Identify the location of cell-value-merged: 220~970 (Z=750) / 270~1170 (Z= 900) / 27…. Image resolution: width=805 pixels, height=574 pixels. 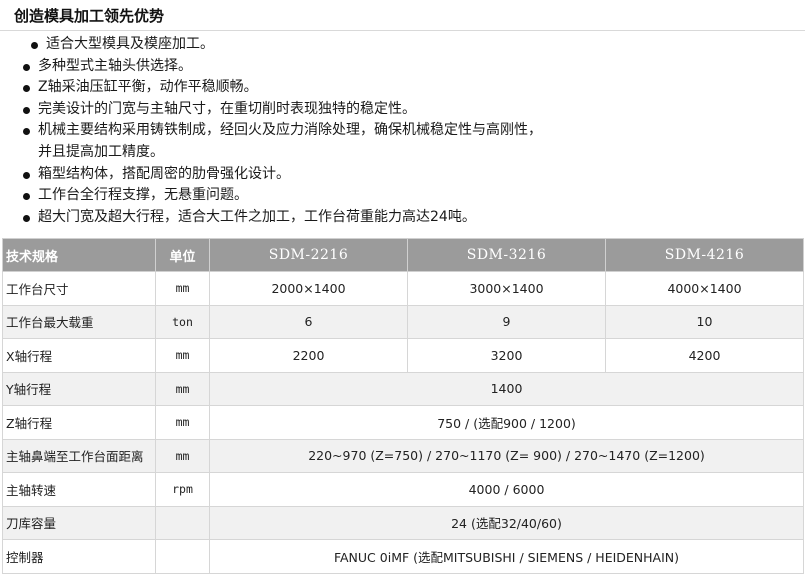
(506, 455).